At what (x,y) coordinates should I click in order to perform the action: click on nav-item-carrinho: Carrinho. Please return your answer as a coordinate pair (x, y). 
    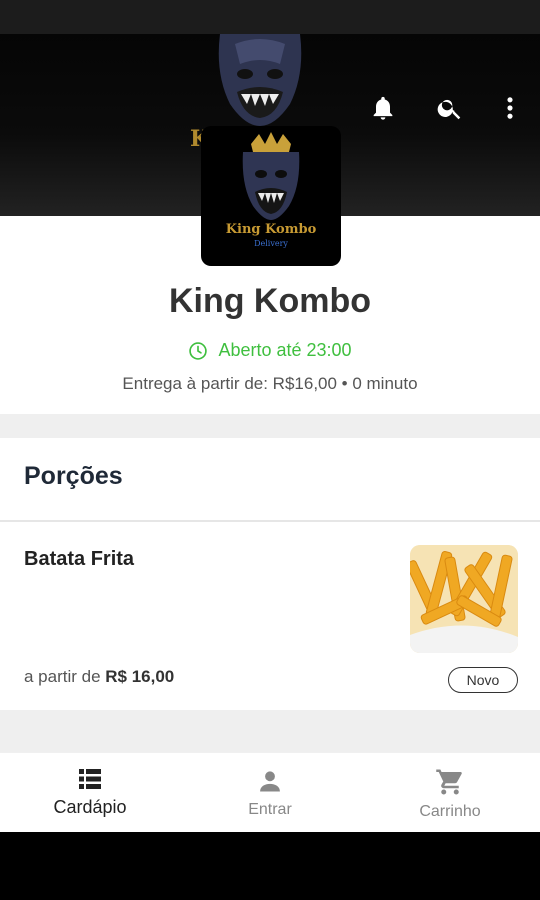
    Looking at the image, I should click on (450, 792).